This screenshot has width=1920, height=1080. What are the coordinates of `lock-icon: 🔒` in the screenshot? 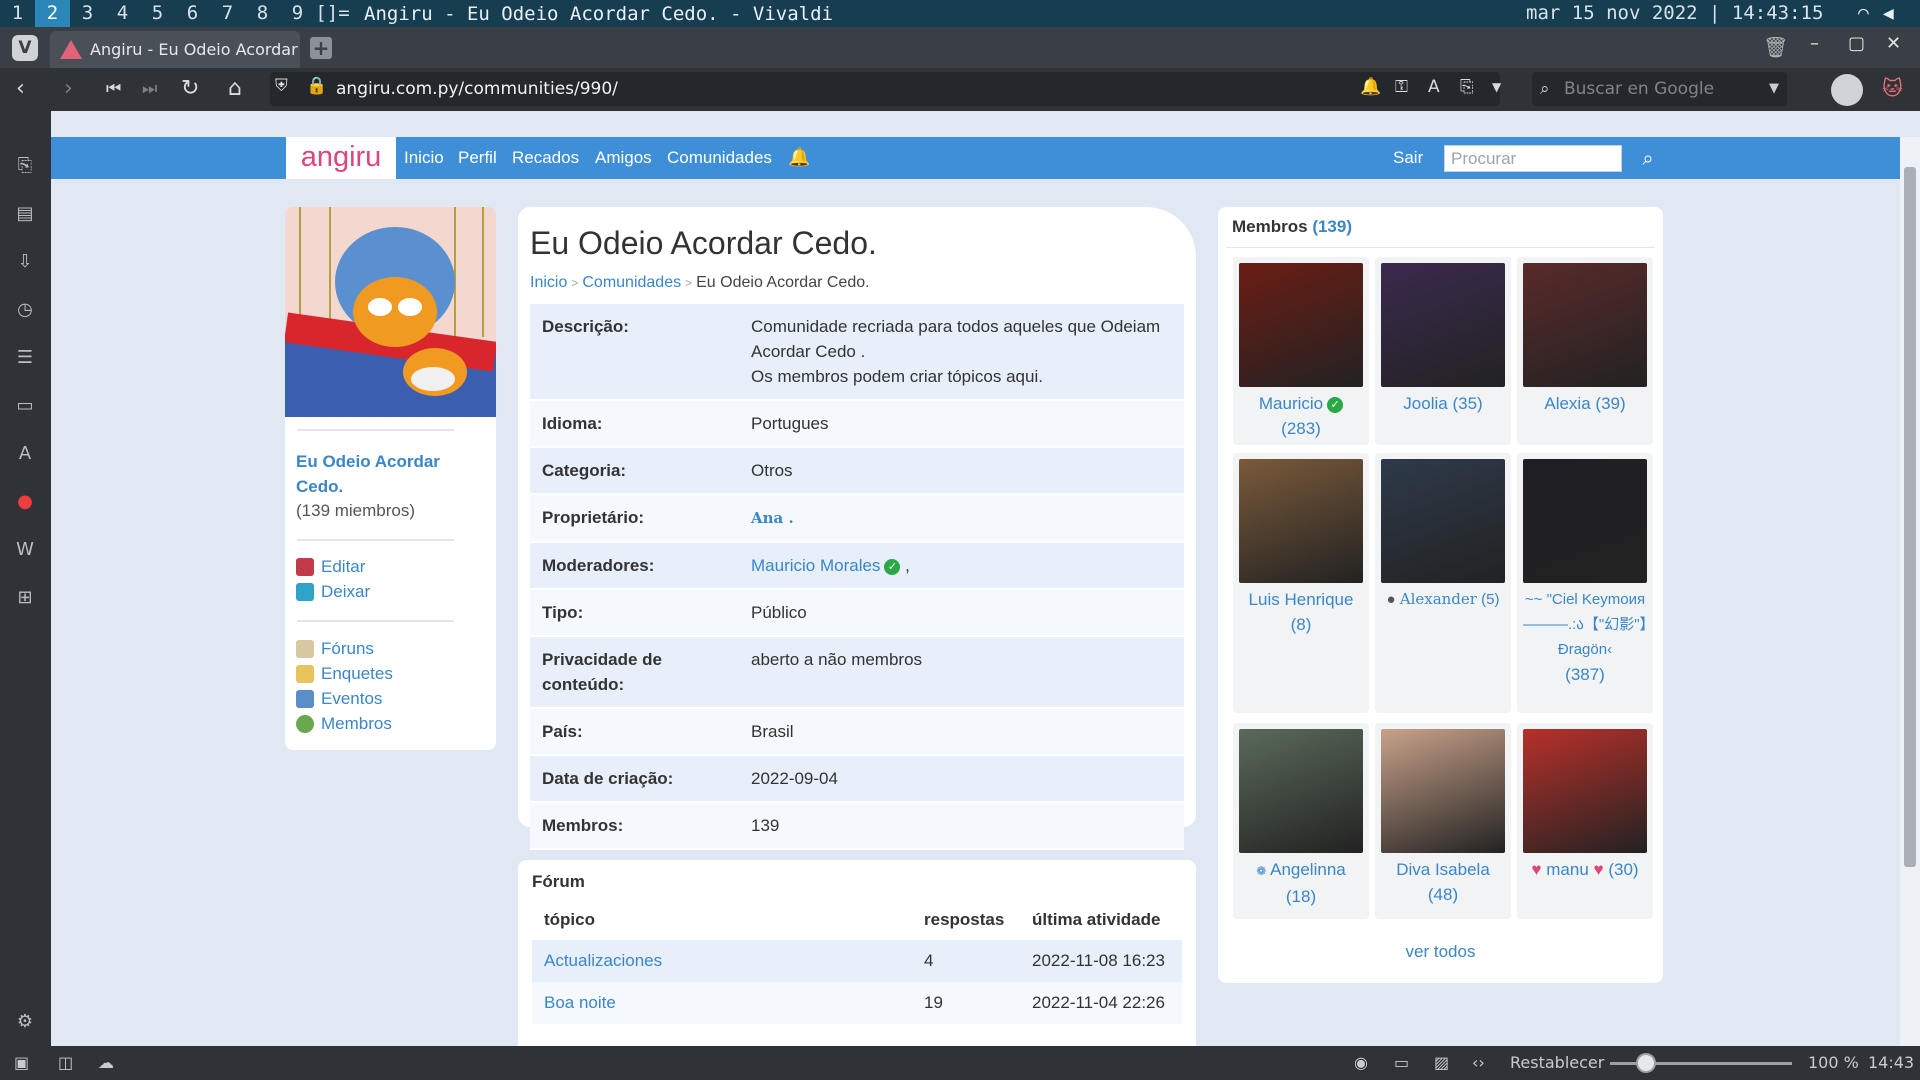 It's located at (316, 86).